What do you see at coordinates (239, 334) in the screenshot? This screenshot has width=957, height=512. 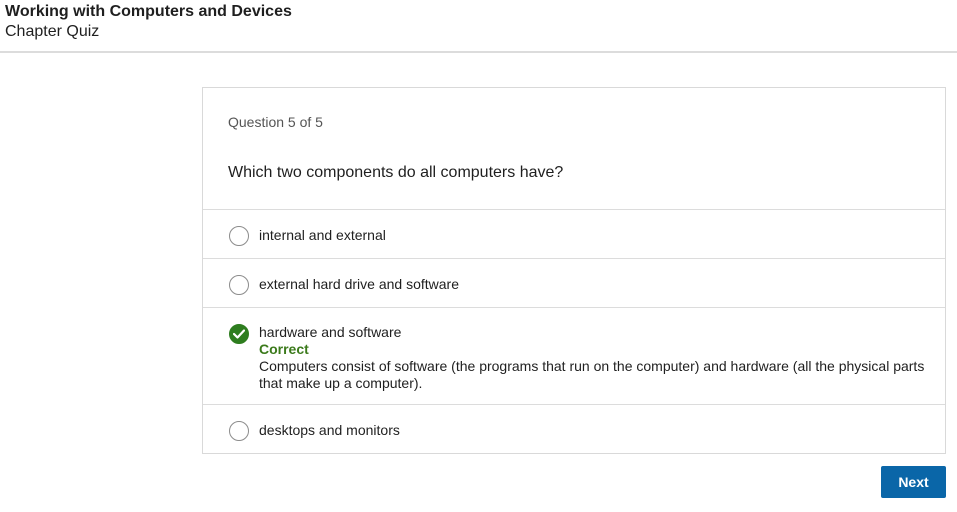 I see `correct-check-icon` at bounding box center [239, 334].